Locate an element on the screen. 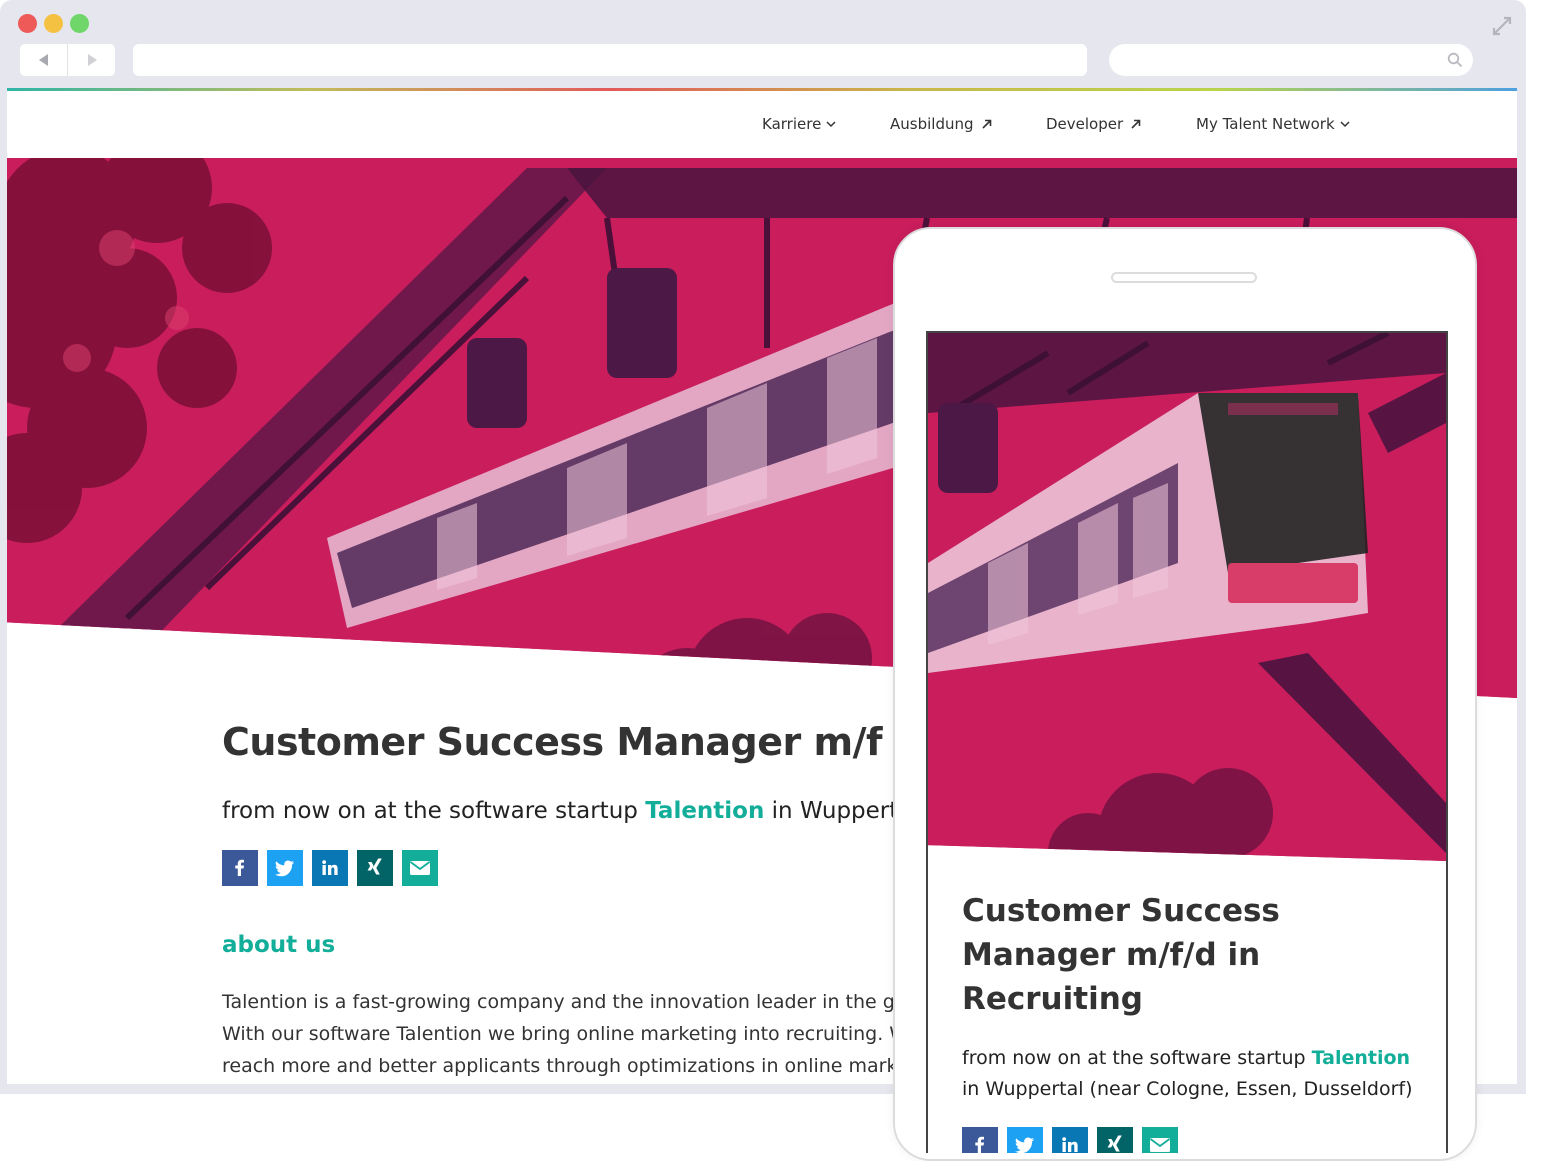 This screenshot has height=1161, width=1565. nav-item-label: My Talent Network is located at coordinates (1265, 124).